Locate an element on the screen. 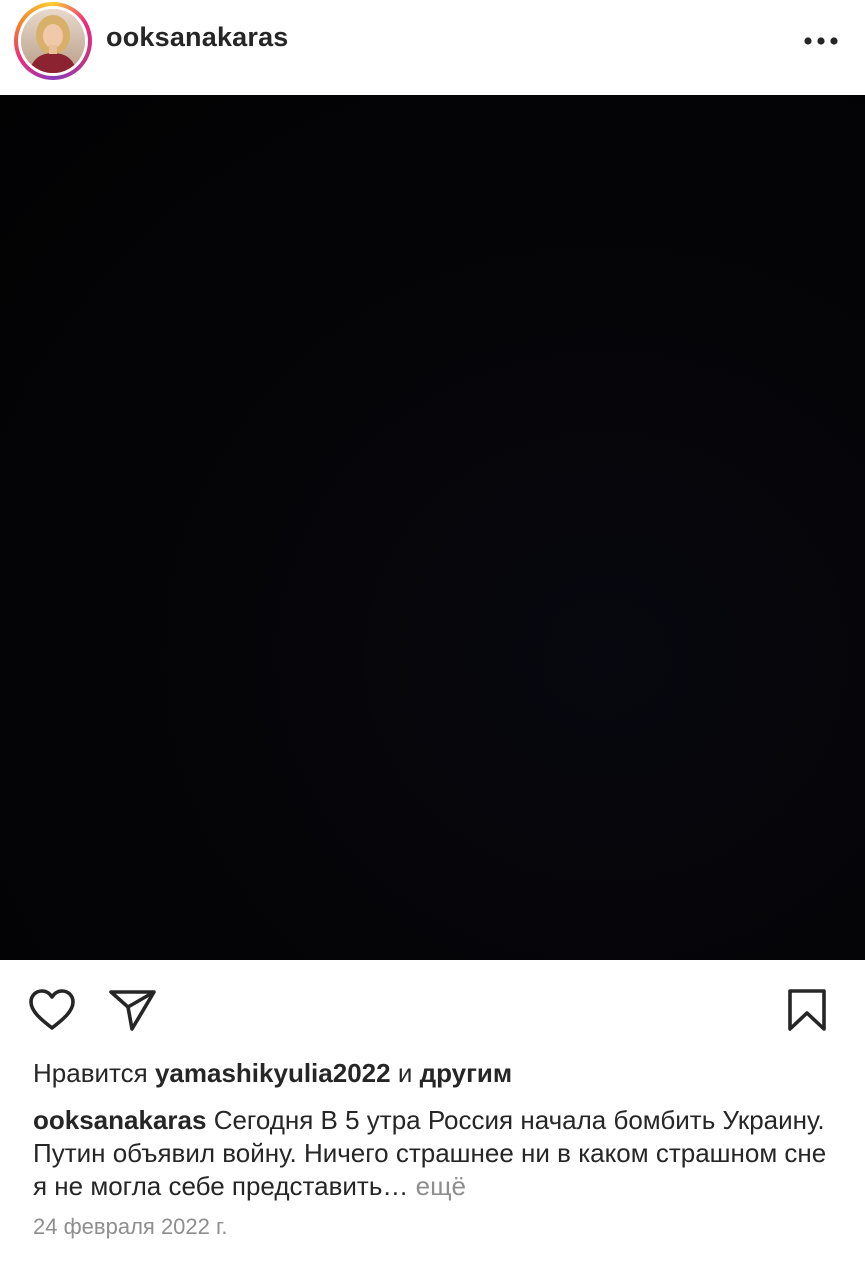 The width and height of the screenshot is (865, 1280). avatar is located at coordinates (53, 41).